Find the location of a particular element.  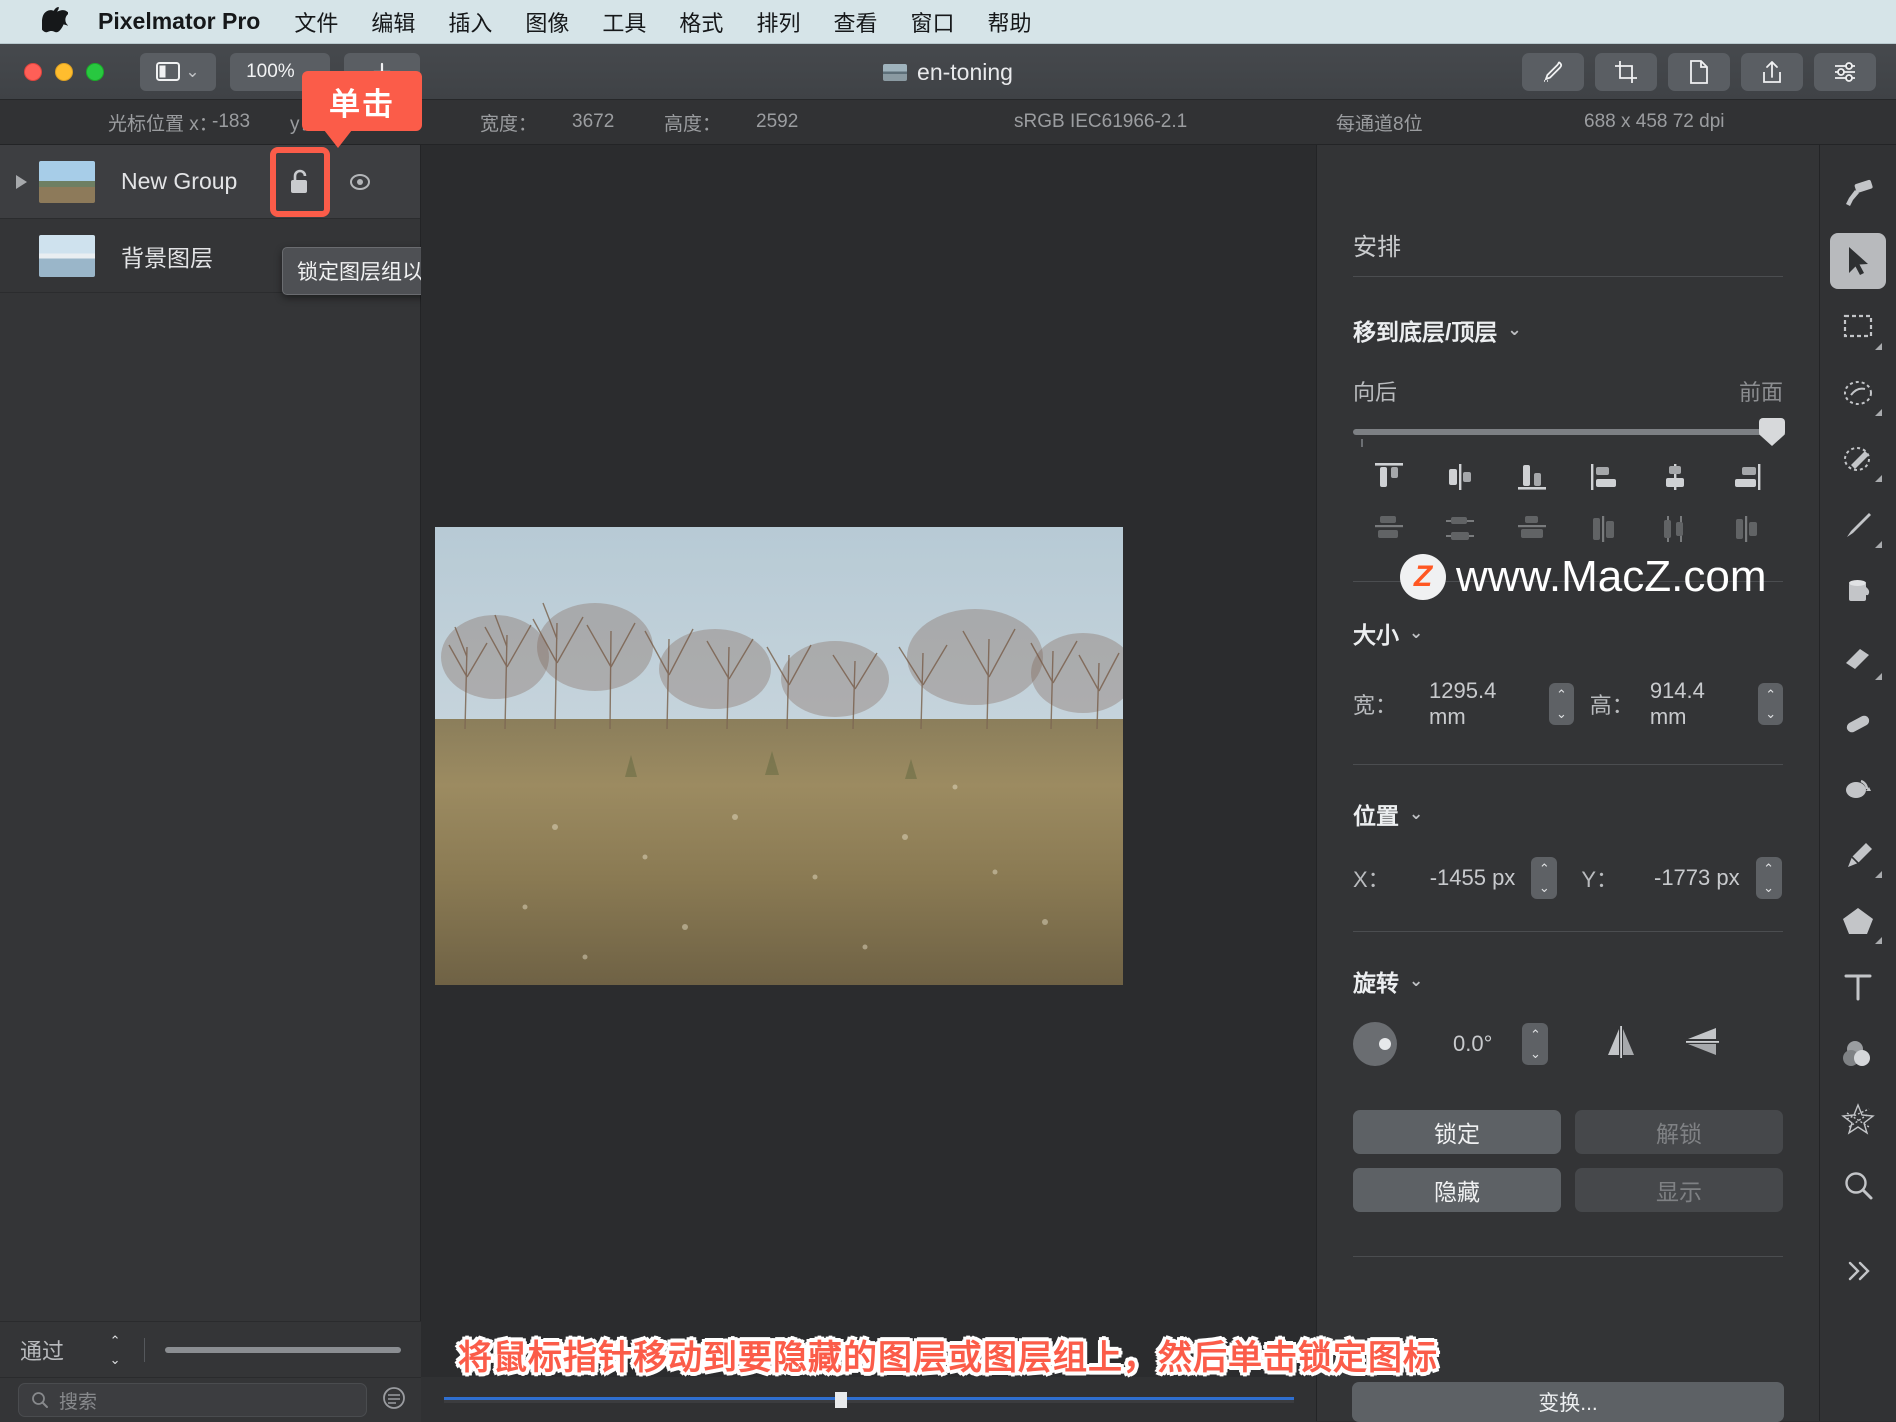

flip-vertical-icon is located at coordinates (1703, 1044).